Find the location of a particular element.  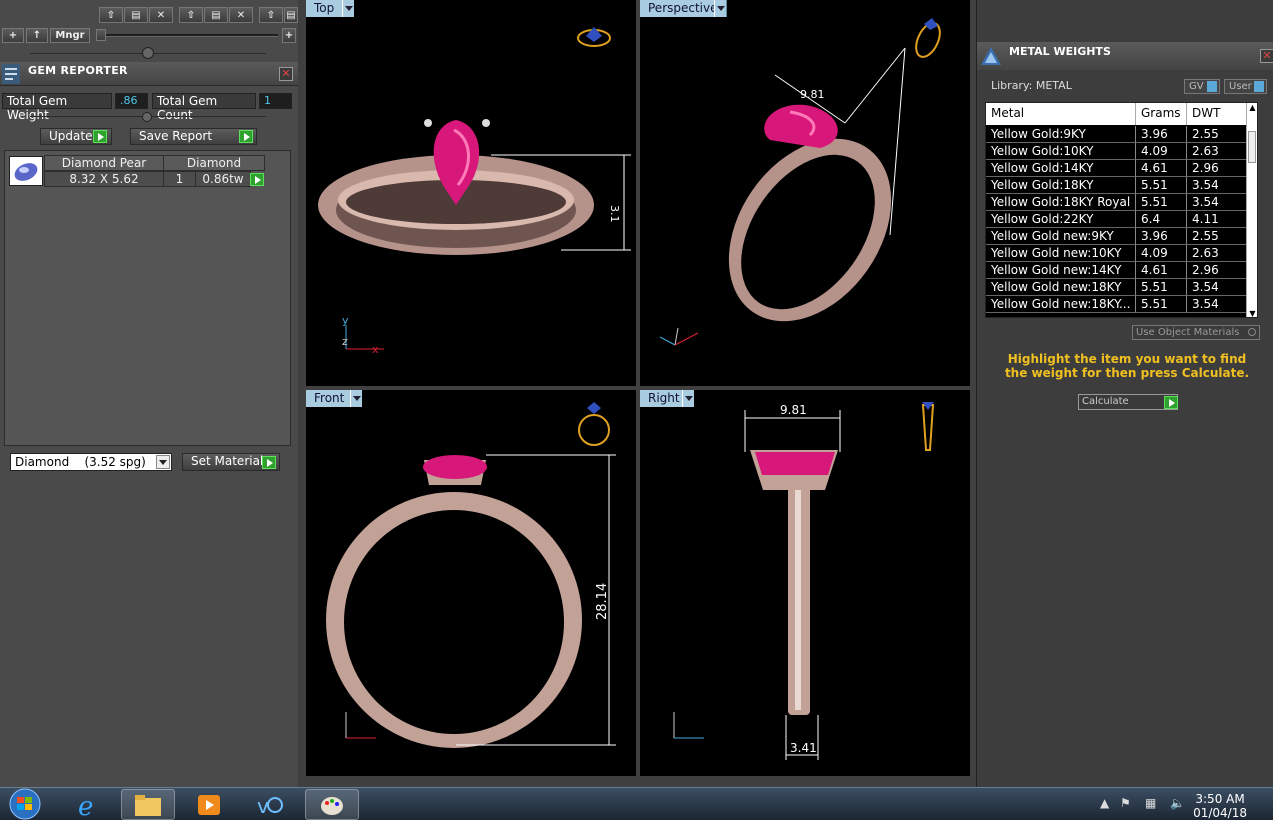

set-material-go-icon is located at coordinates (269, 462).